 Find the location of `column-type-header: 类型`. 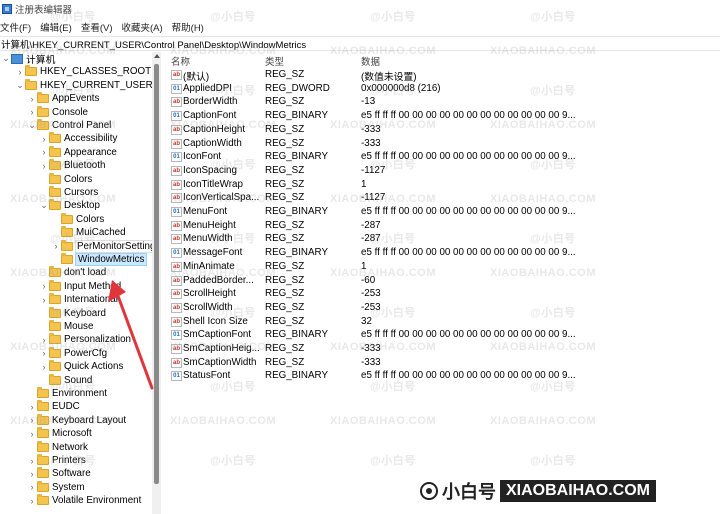

column-type-header: 类型 is located at coordinates (274, 61).